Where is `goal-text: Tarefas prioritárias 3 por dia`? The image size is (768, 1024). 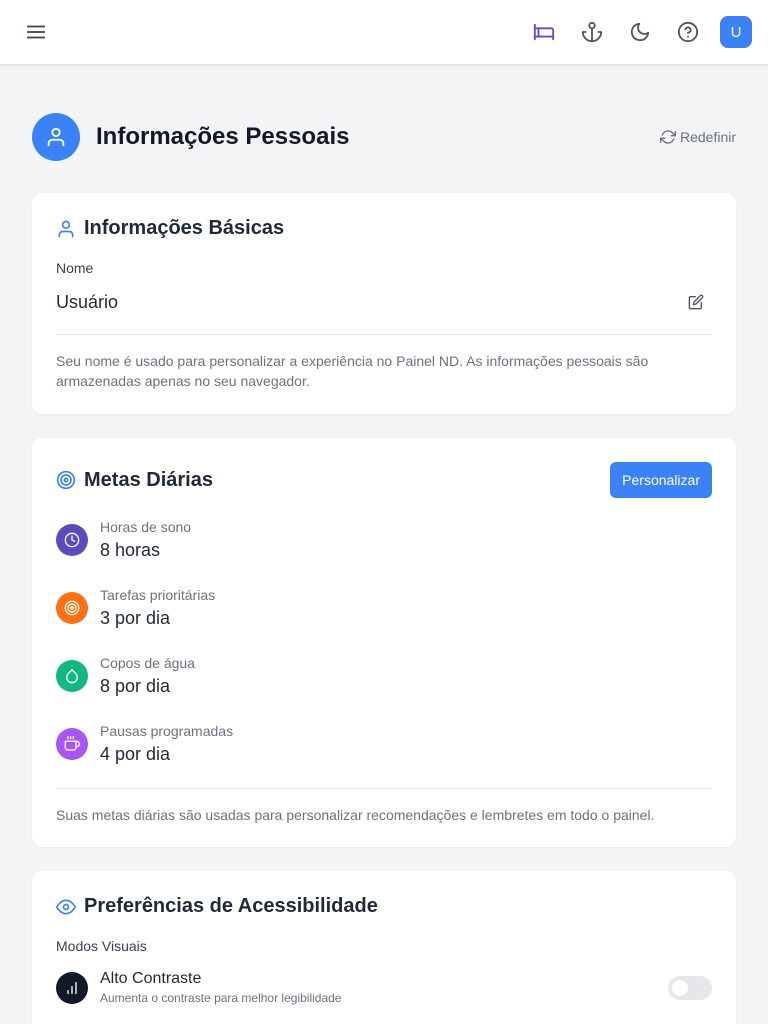 goal-text: Tarefas prioritárias 3 por dia is located at coordinates (157, 608).